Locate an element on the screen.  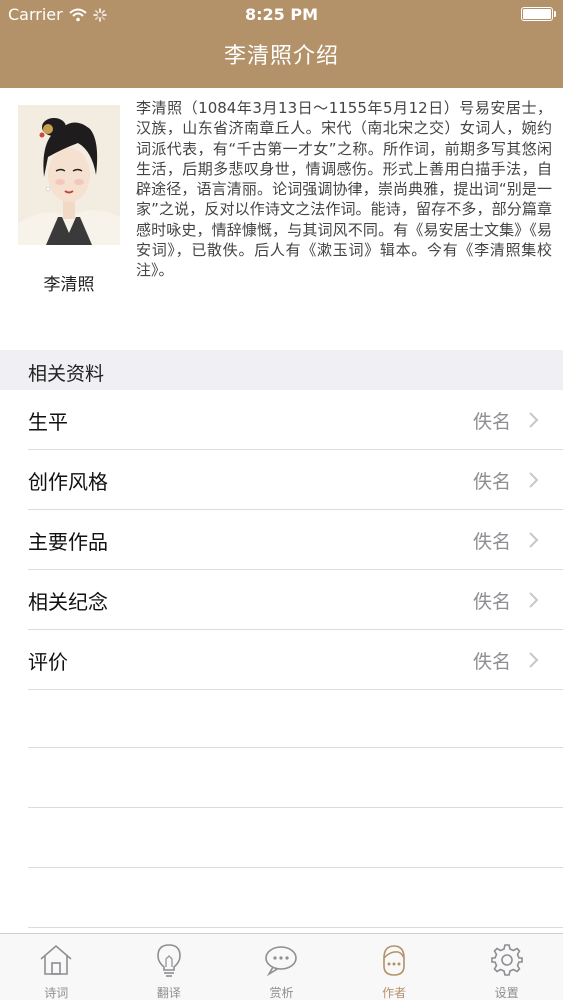
person-face-icon is located at coordinates (394, 960).